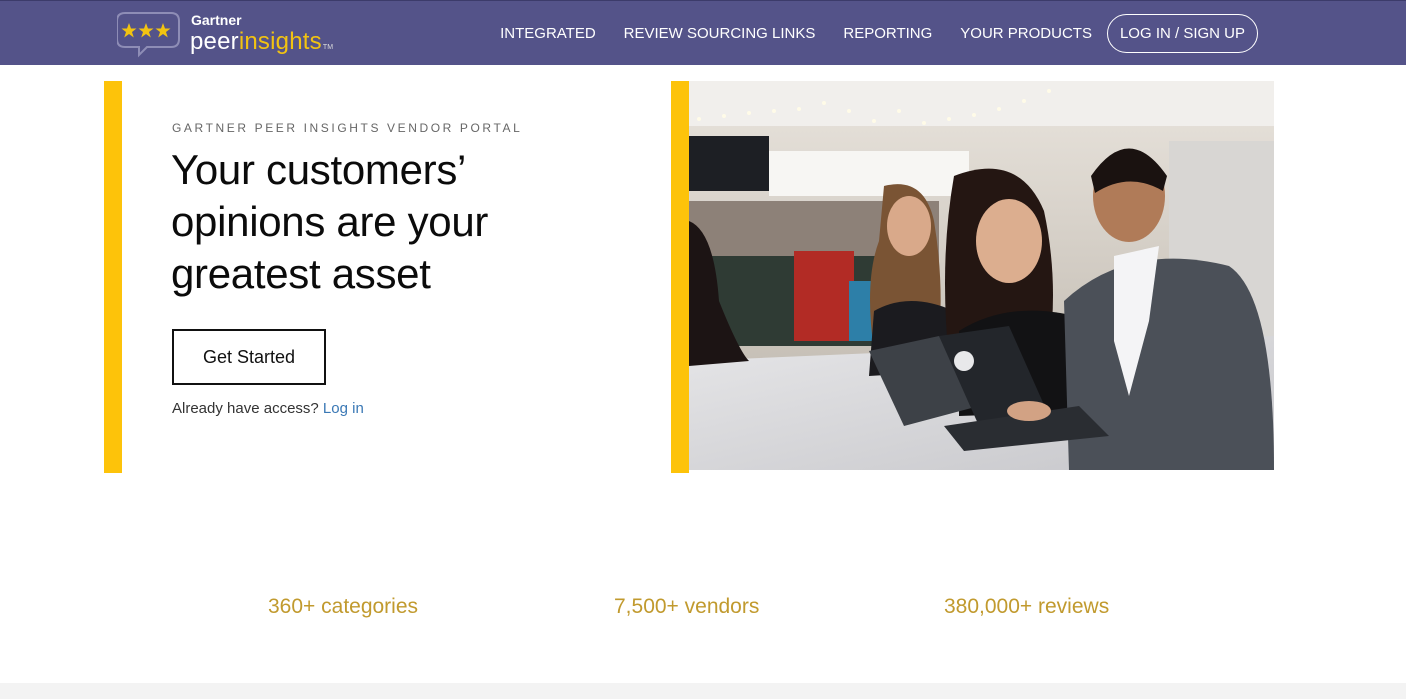 The height and width of the screenshot is (699, 1406). I want to click on nav-item-reporting: REPORTING, so click(887, 33).